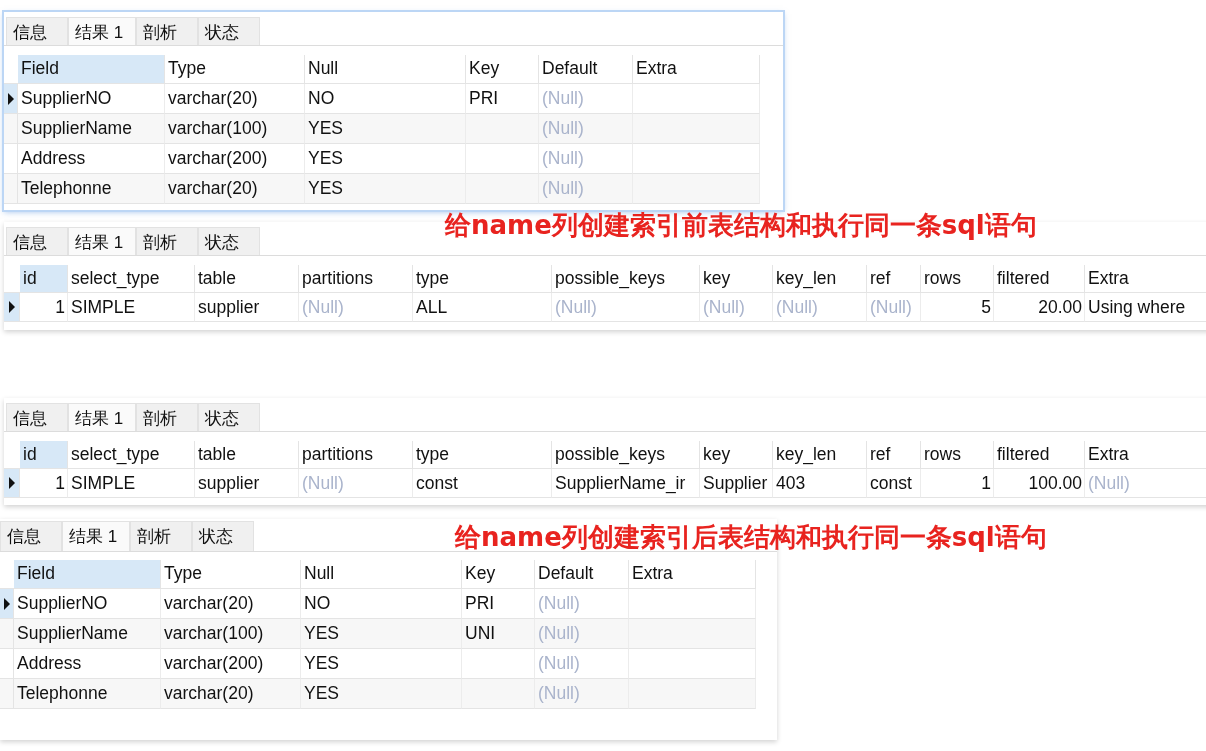  What do you see at coordinates (957, 307) in the screenshot?
I see `table-cell: 5` at bounding box center [957, 307].